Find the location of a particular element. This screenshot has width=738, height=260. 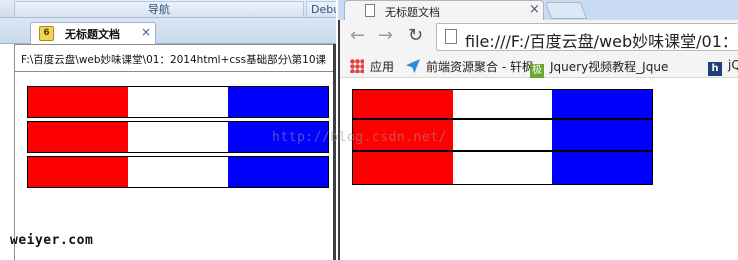

csdn-watermark: http://blog.csdn.net/ is located at coordinates (359, 137).